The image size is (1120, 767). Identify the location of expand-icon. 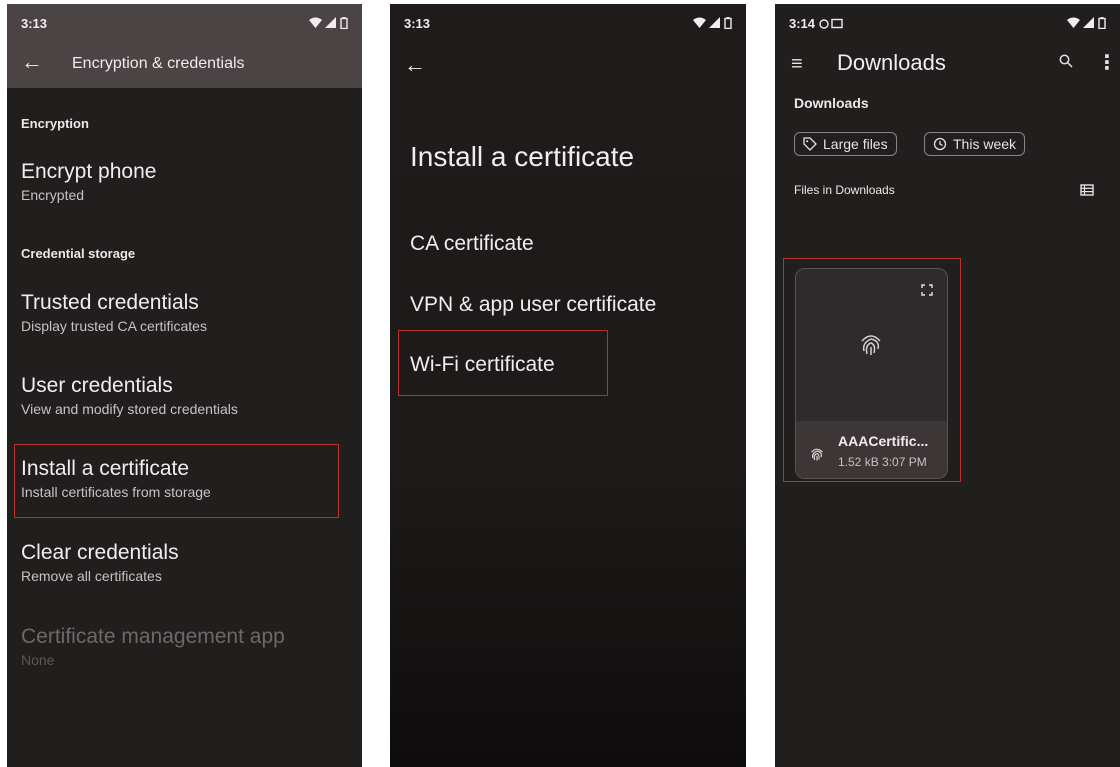
(927, 292).